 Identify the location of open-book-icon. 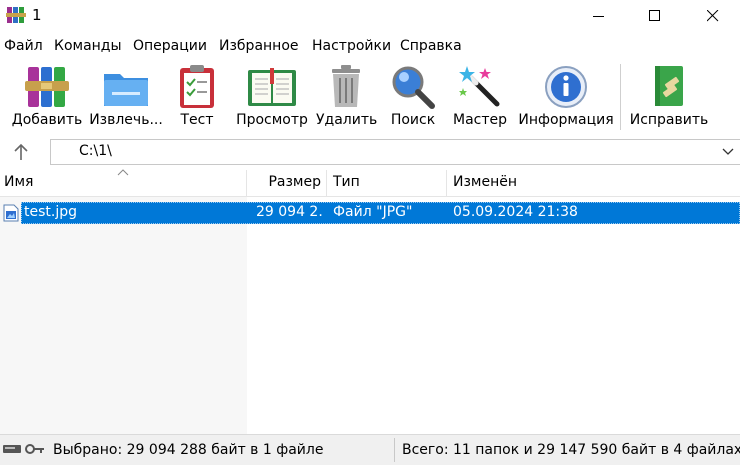
(272, 87).